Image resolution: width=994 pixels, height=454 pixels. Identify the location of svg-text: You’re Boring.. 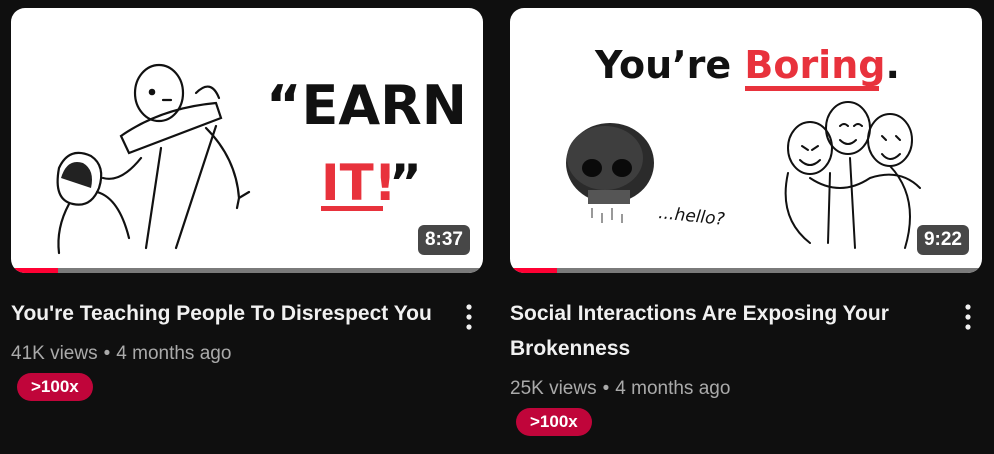
(747, 65).